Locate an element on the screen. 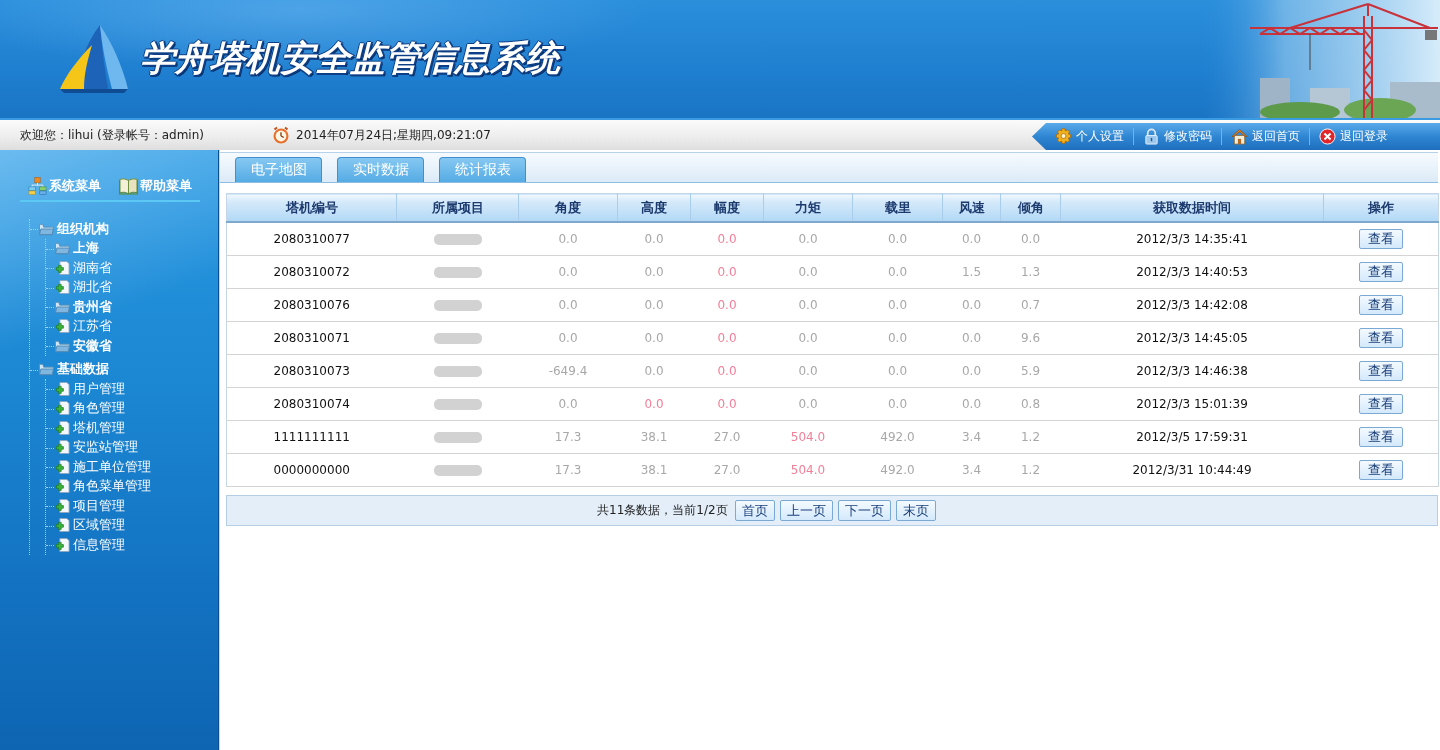 The width and height of the screenshot is (1440, 750). toolbar-link: 返回首页 is located at coordinates (1265, 136).